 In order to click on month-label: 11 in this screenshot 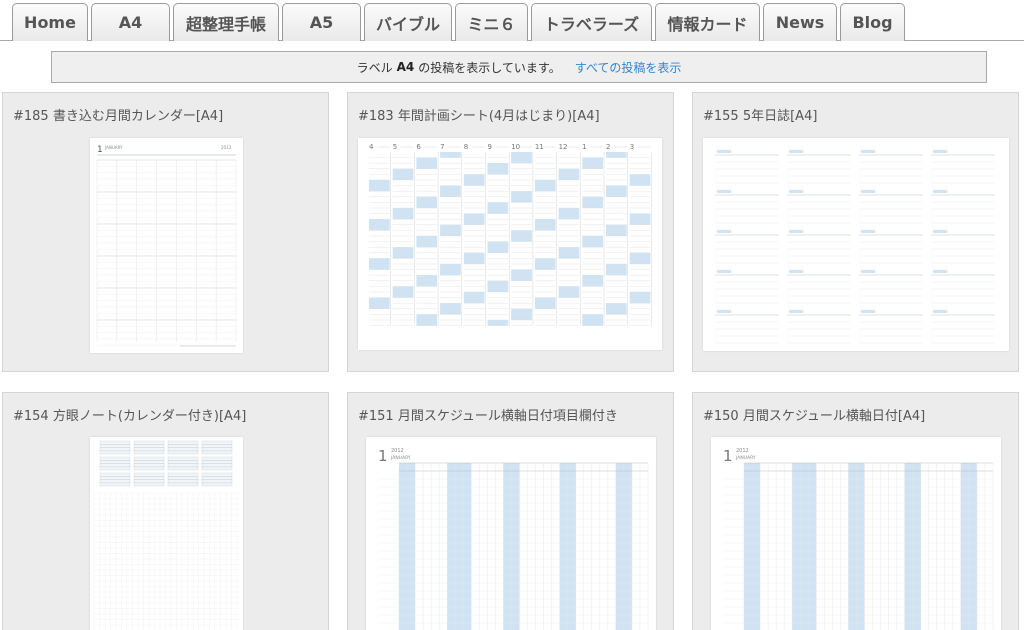, I will do `click(539, 147)`.